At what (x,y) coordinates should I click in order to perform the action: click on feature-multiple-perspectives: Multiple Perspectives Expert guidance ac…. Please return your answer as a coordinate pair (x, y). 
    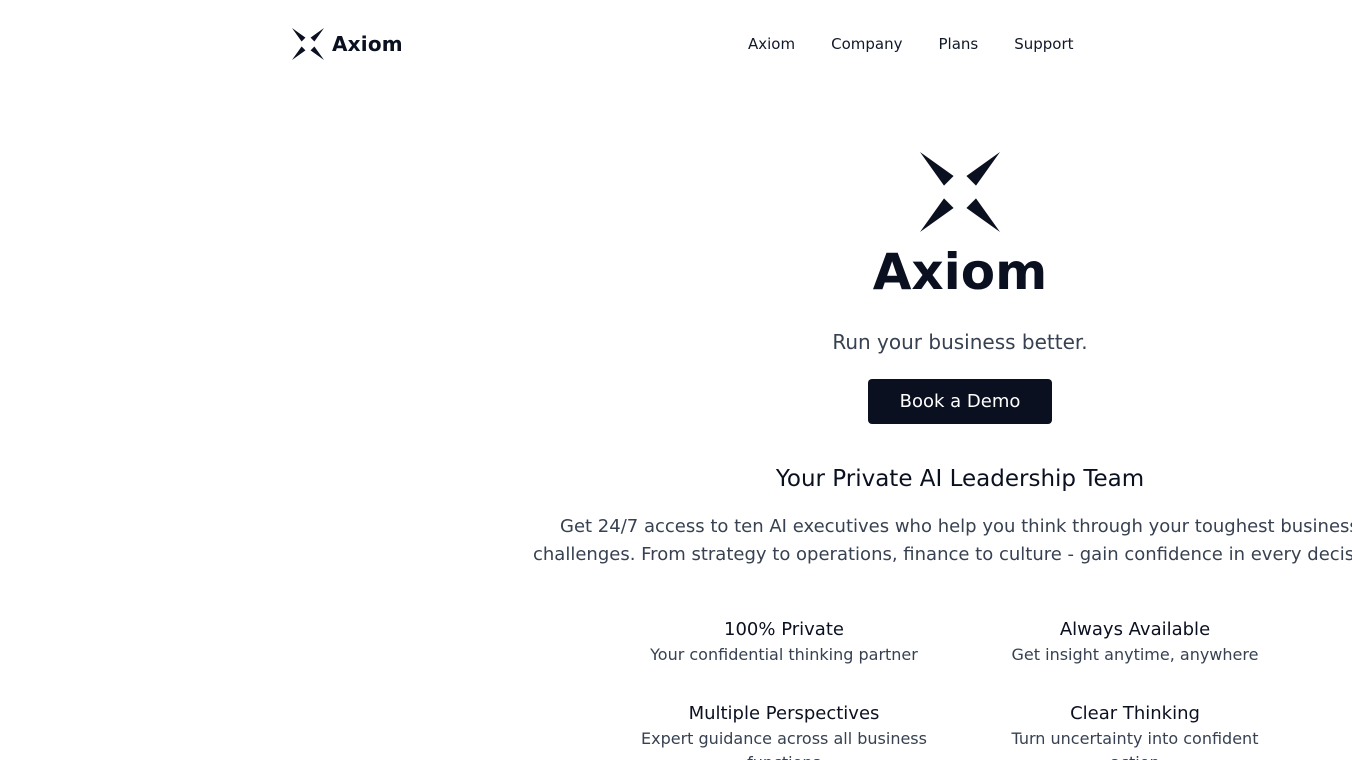
    Looking at the image, I should click on (784, 730).